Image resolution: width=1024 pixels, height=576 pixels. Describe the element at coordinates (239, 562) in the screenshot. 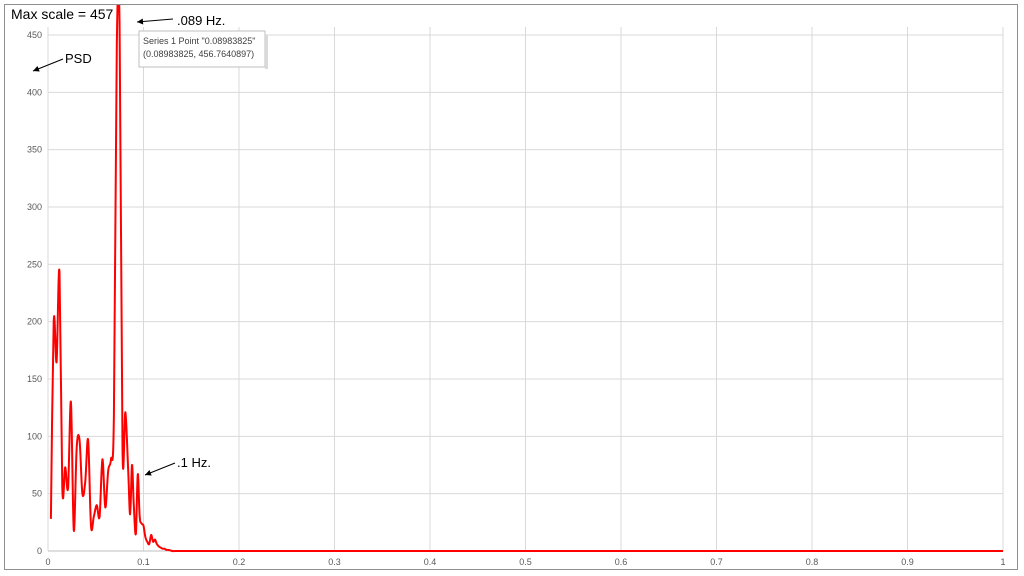

I see `x-tick-label: 0.2` at that location.